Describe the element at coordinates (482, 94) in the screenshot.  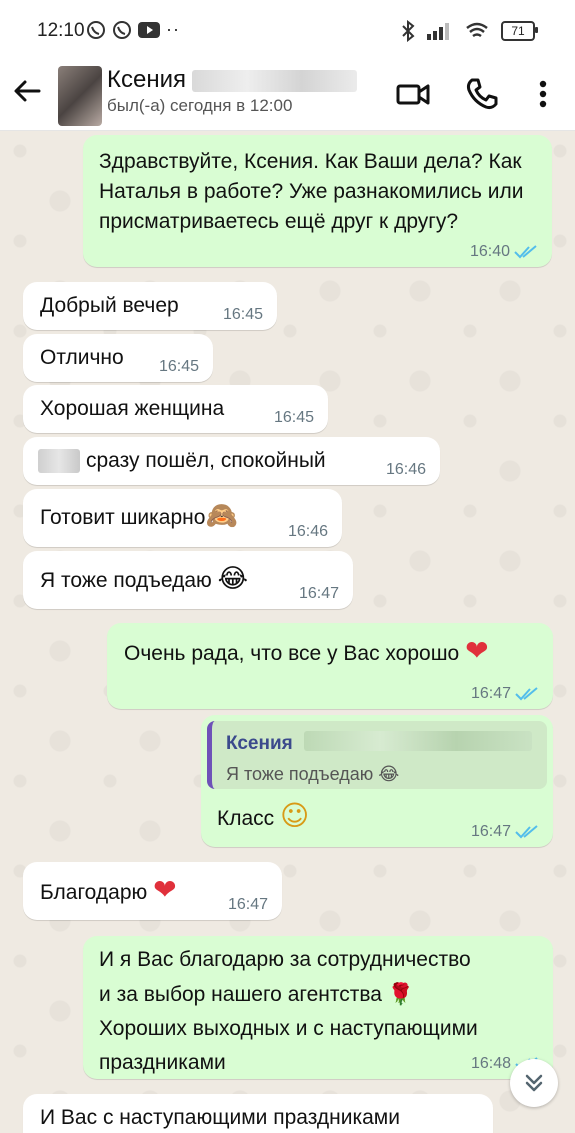
I see `phone-icon` at that location.